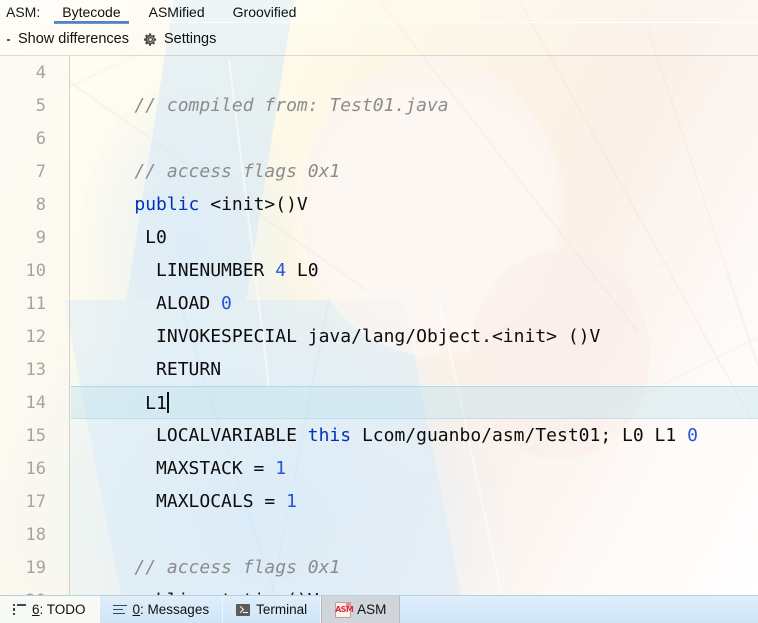  Describe the element at coordinates (379, 501) in the screenshot. I see `code-line: 17 MAXLOCALS = 1` at that location.